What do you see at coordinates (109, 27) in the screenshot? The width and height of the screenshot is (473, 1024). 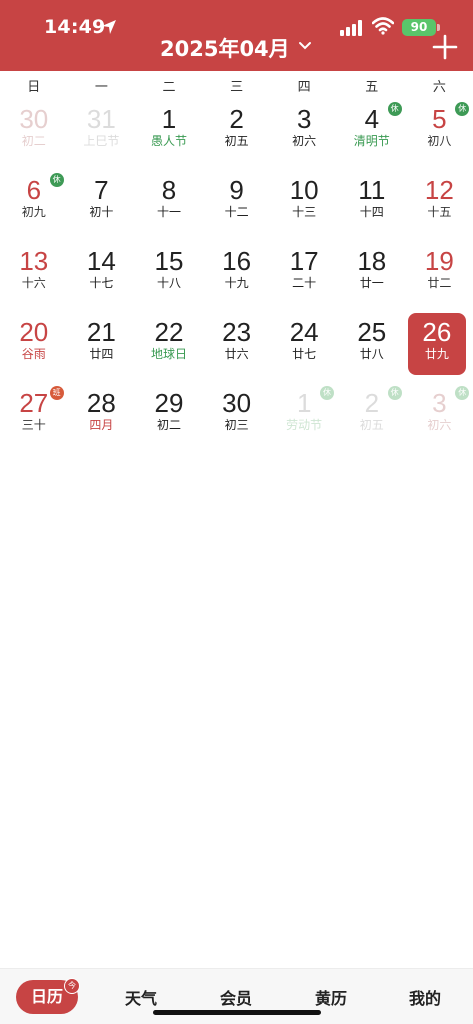 I see `location-arrow-icon` at bounding box center [109, 27].